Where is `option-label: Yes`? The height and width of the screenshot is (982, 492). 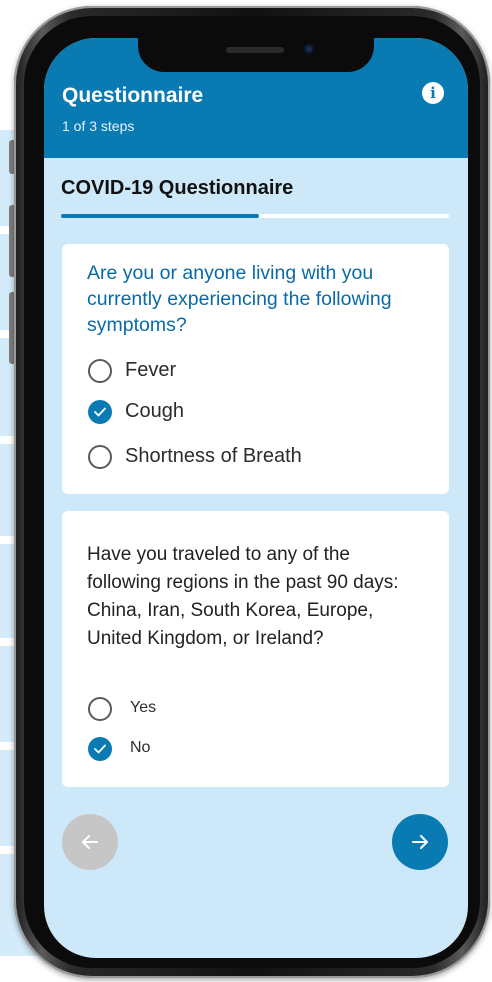 option-label: Yes is located at coordinates (143, 707).